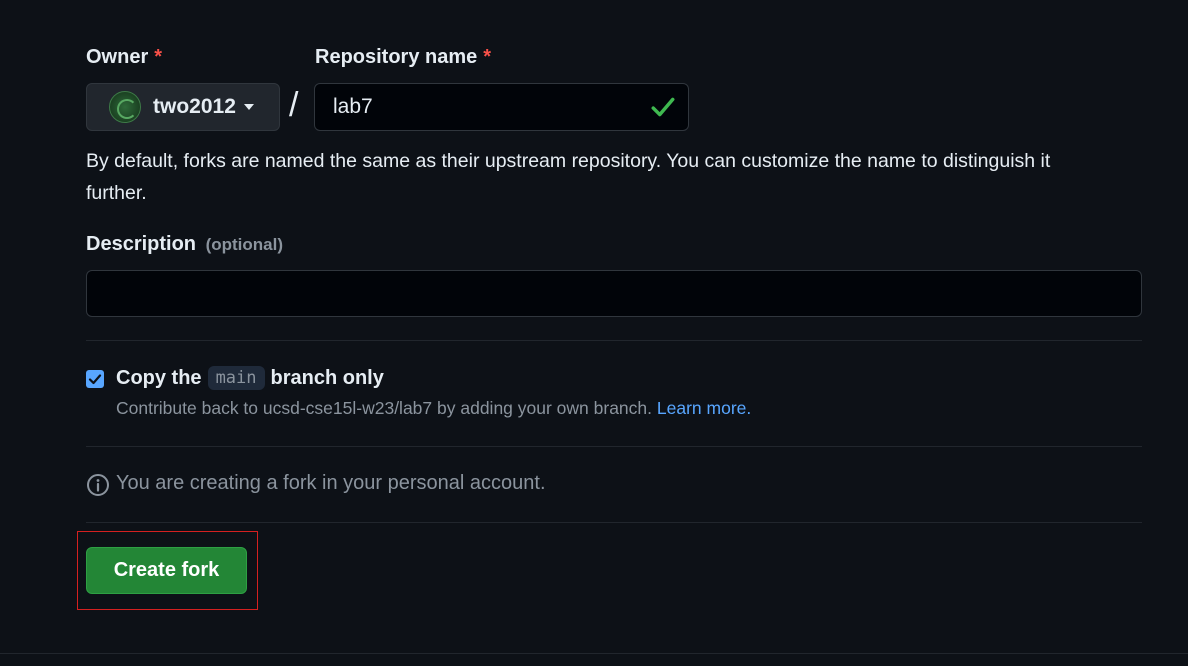 The image size is (1188, 666). What do you see at coordinates (194, 106) in the screenshot?
I see `owner-name: two2012` at bounding box center [194, 106].